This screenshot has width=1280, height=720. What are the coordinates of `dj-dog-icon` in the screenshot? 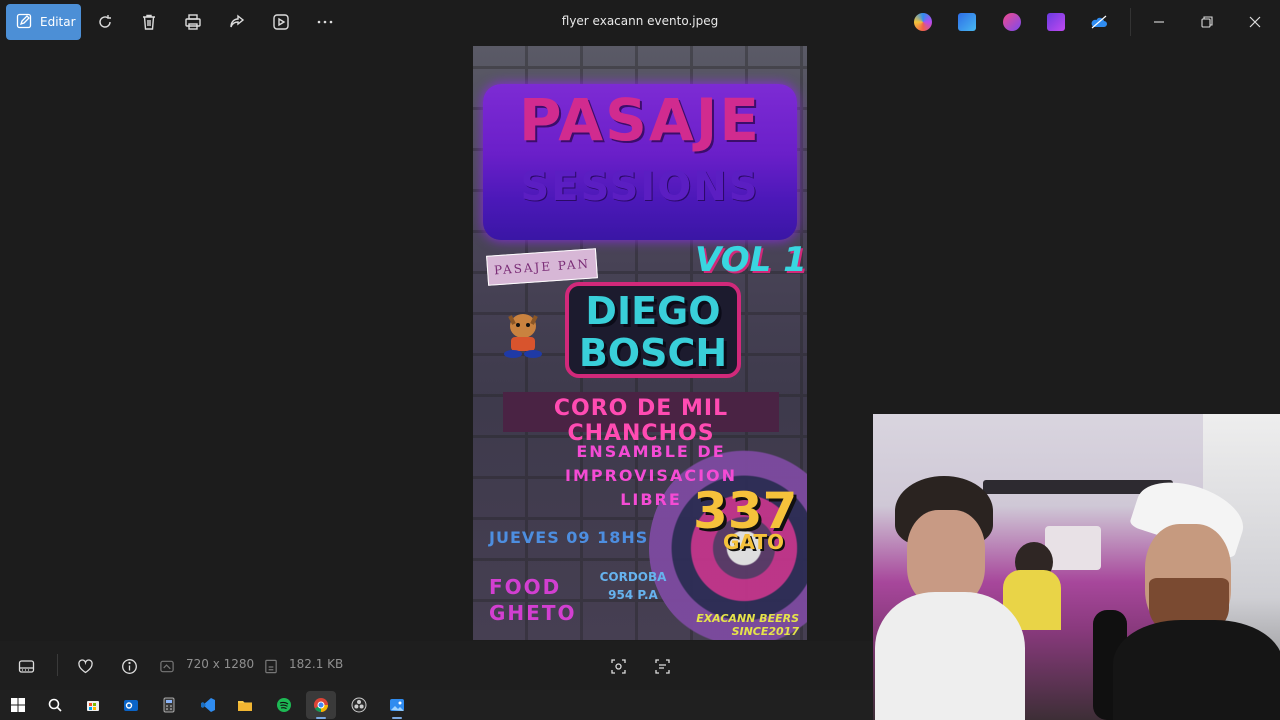 It's located at (523, 334).